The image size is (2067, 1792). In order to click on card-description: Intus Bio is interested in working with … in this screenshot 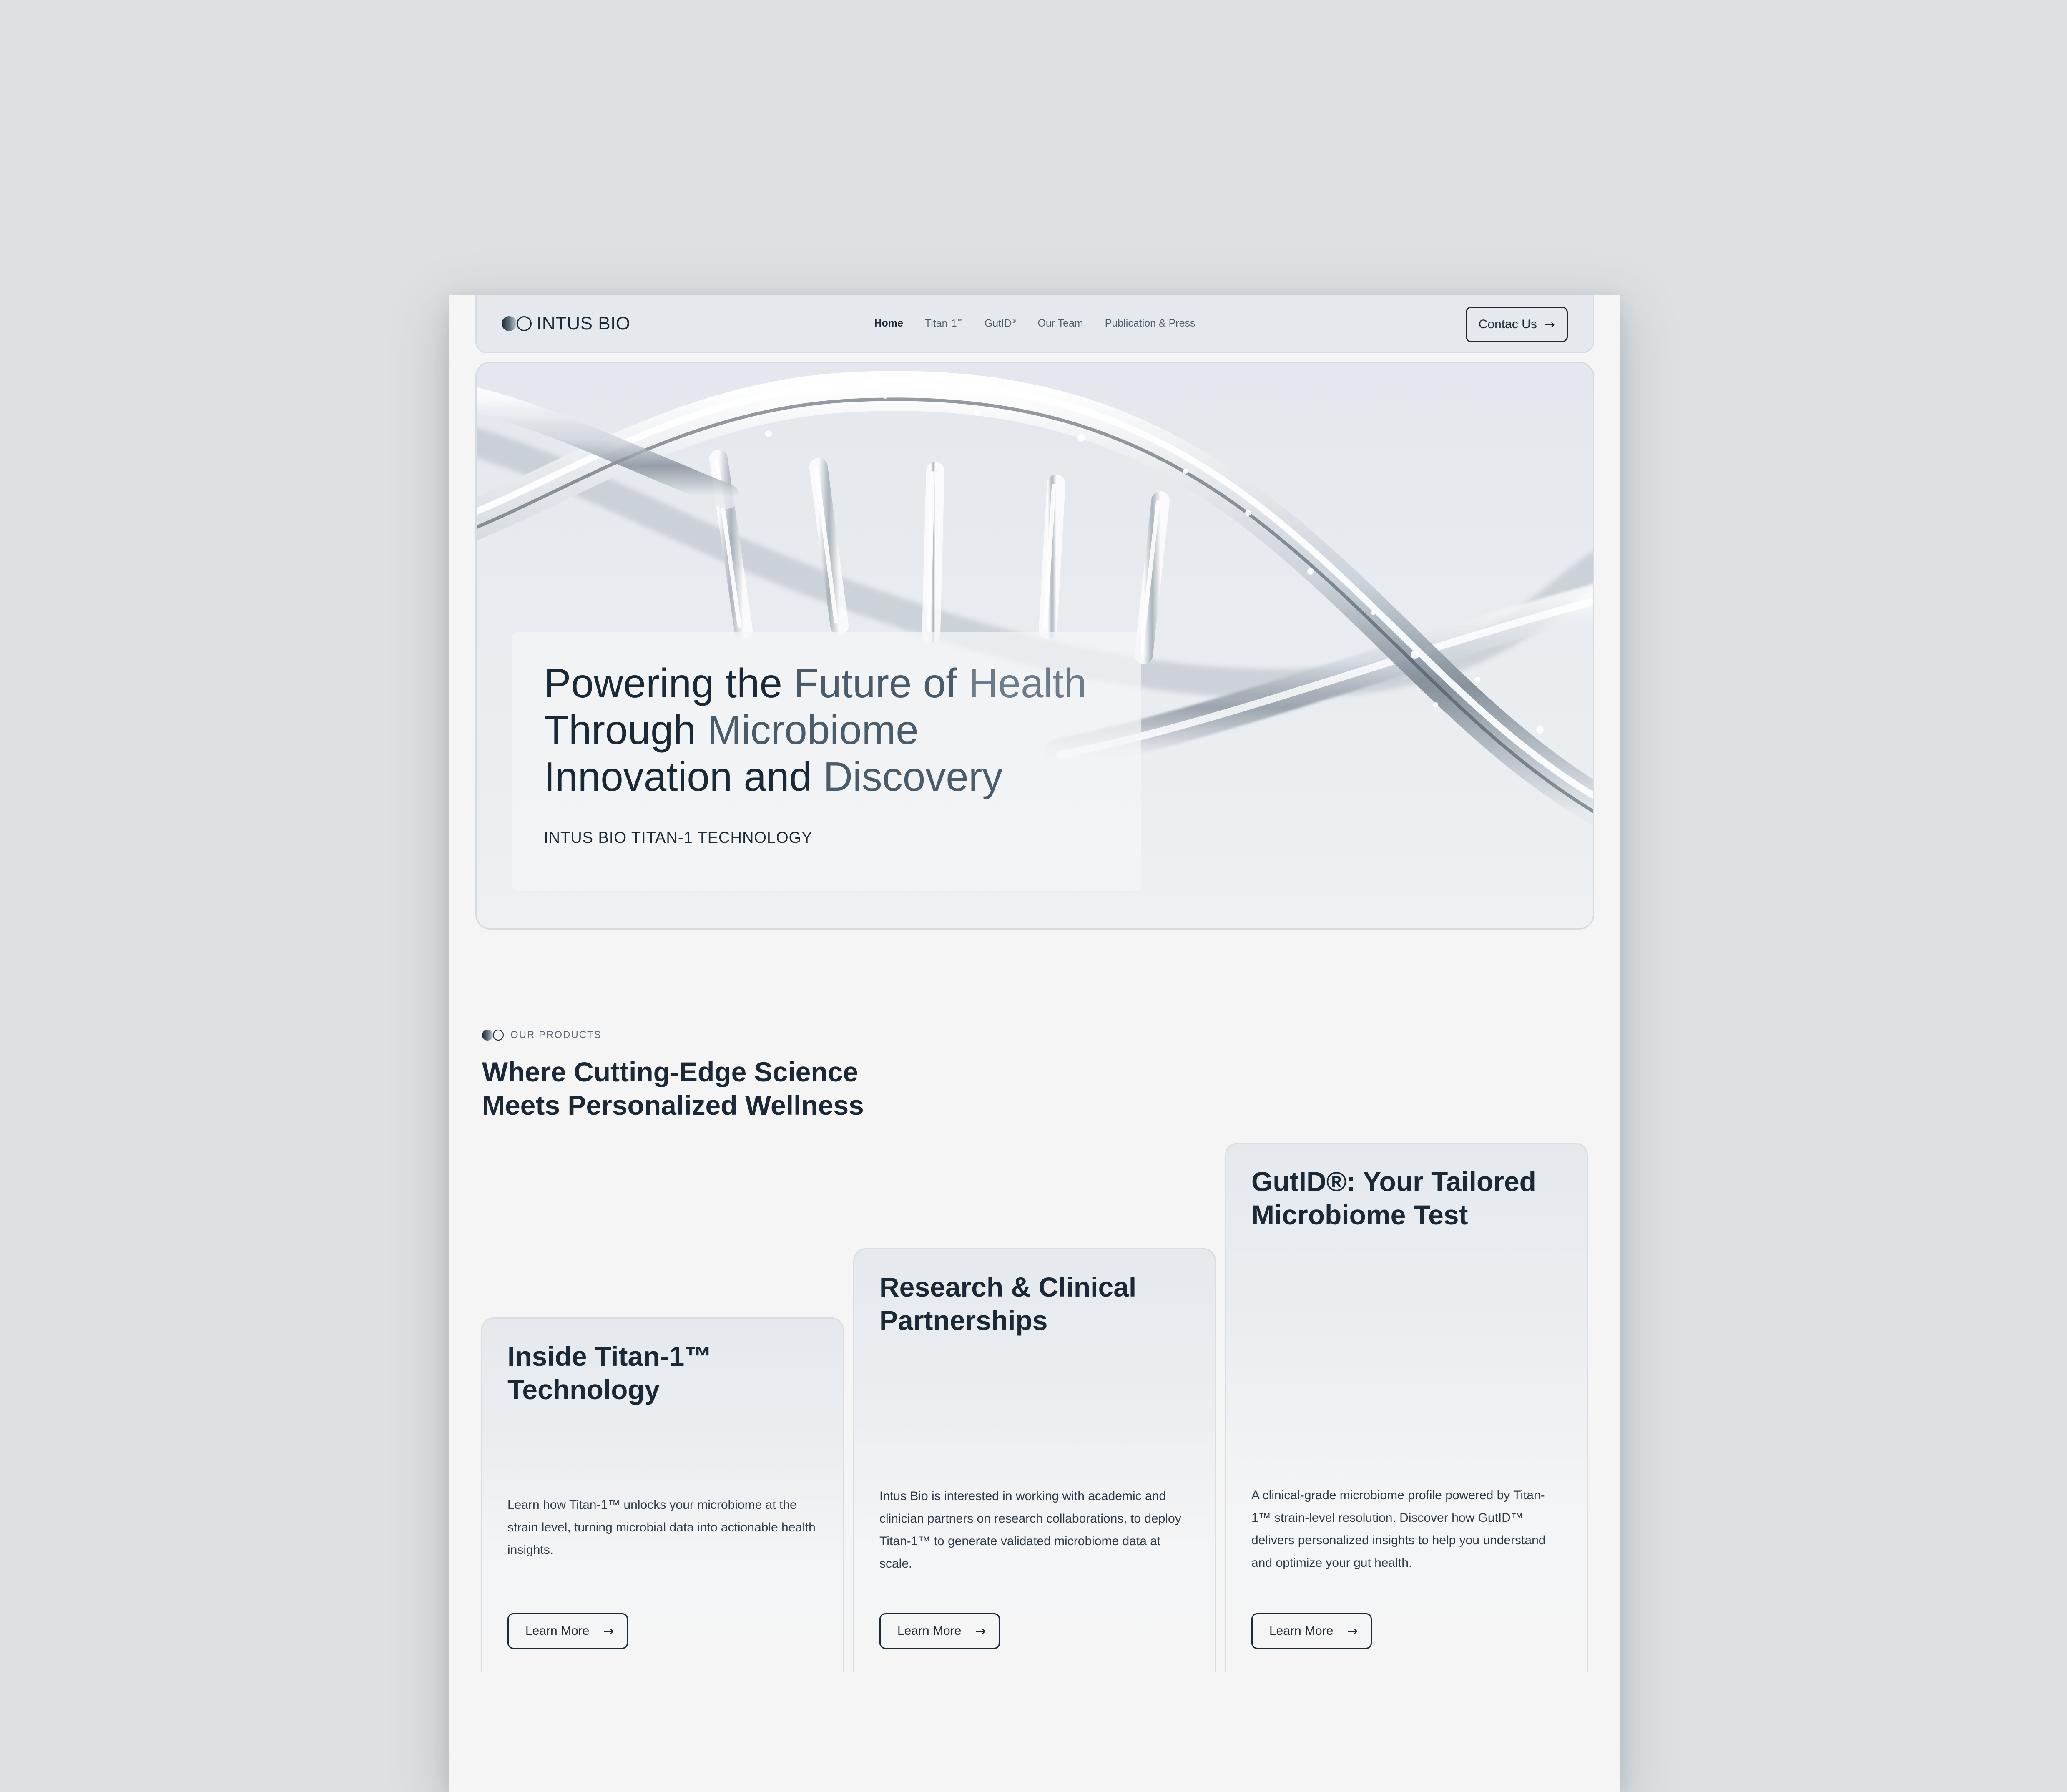, I will do `click(1030, 1530)`.